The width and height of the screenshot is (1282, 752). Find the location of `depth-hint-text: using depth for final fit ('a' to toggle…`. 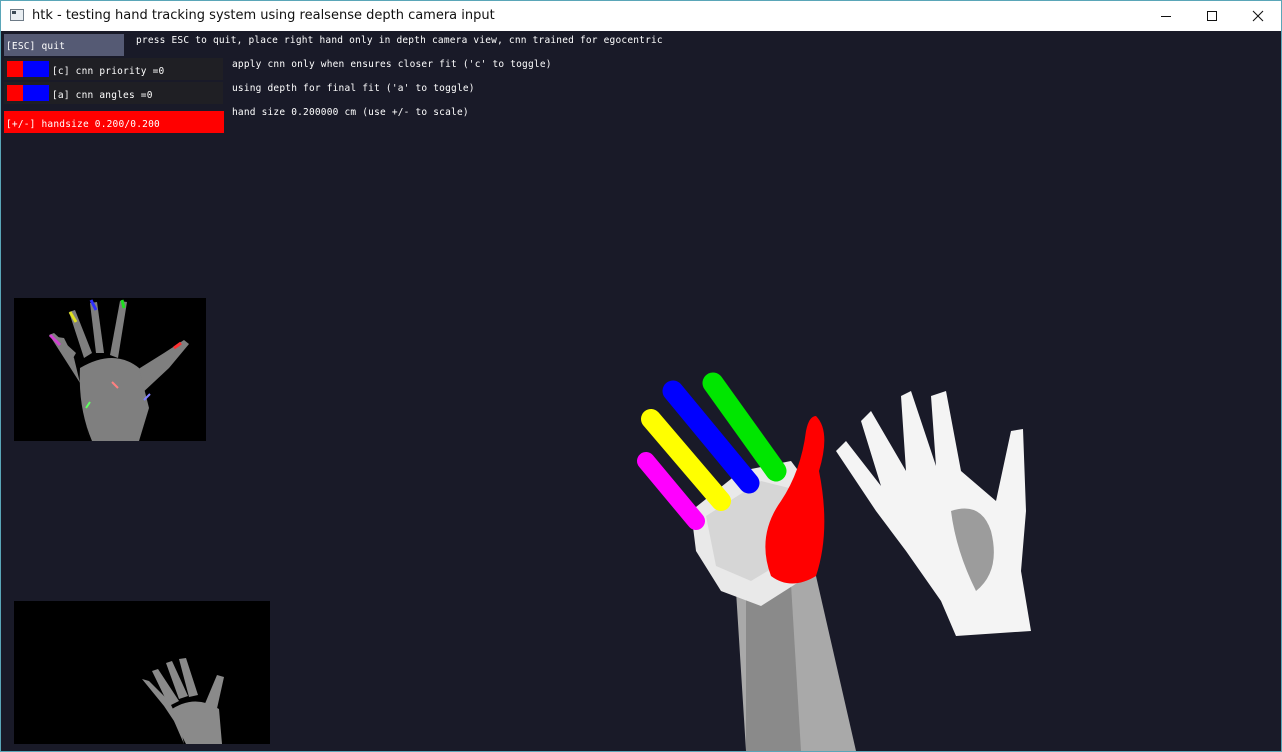

depth-hint-text: using depth for final fit ('a' to toggle… is located at coordinates (353, 88).